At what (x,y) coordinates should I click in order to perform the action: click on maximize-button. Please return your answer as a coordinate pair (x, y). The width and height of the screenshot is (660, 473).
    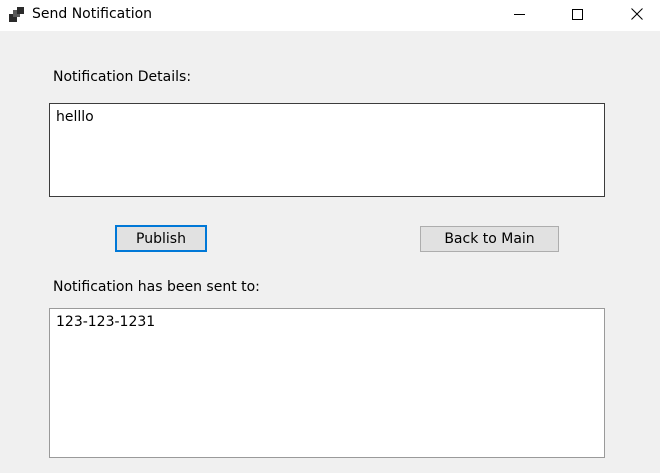
    Looking at the image, I should click on (577, 15).